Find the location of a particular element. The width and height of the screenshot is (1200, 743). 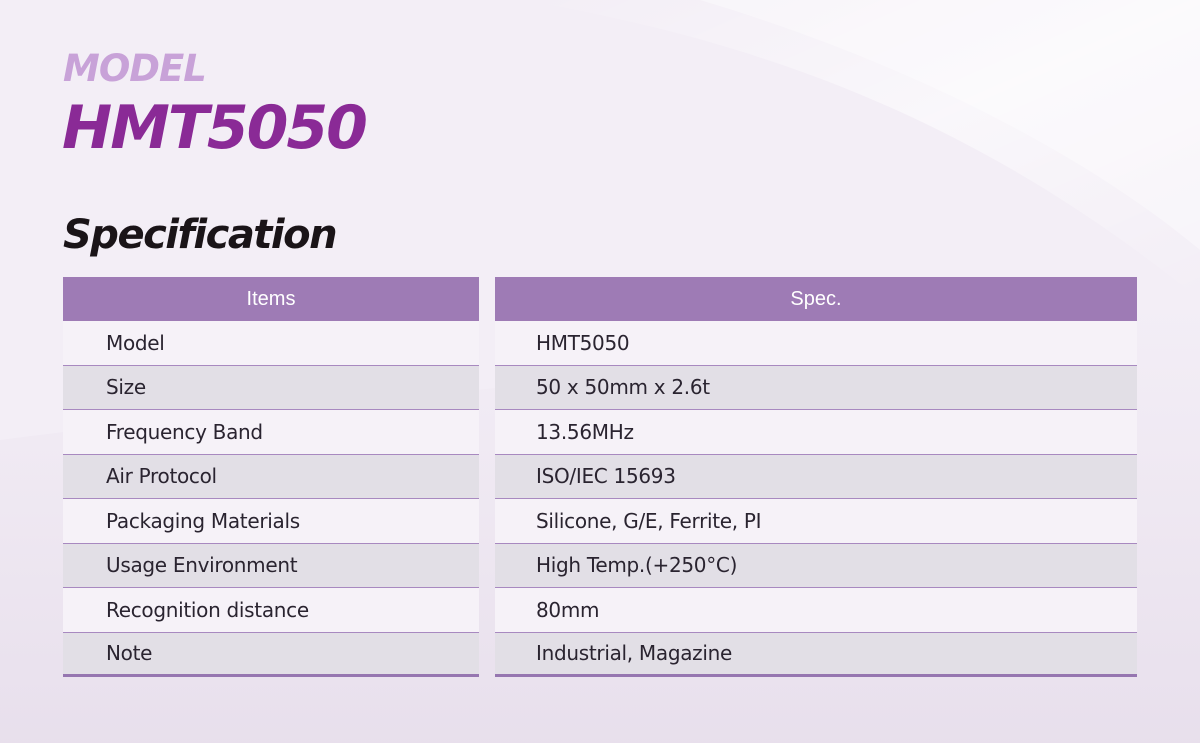

spec-cell: 13.56MHz is located at coordinates (816, 432).